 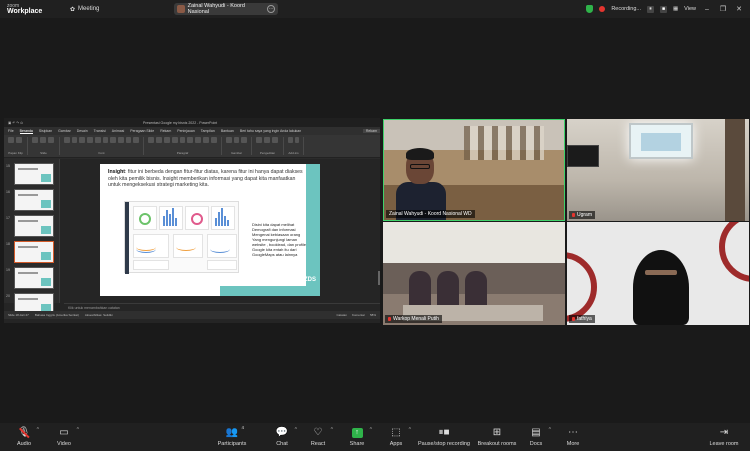 What do you see at coordinates (45, 131) in the screenshot?
I see `ribbon-tab-2: Sisipkan` at bounding box center [45, 131].